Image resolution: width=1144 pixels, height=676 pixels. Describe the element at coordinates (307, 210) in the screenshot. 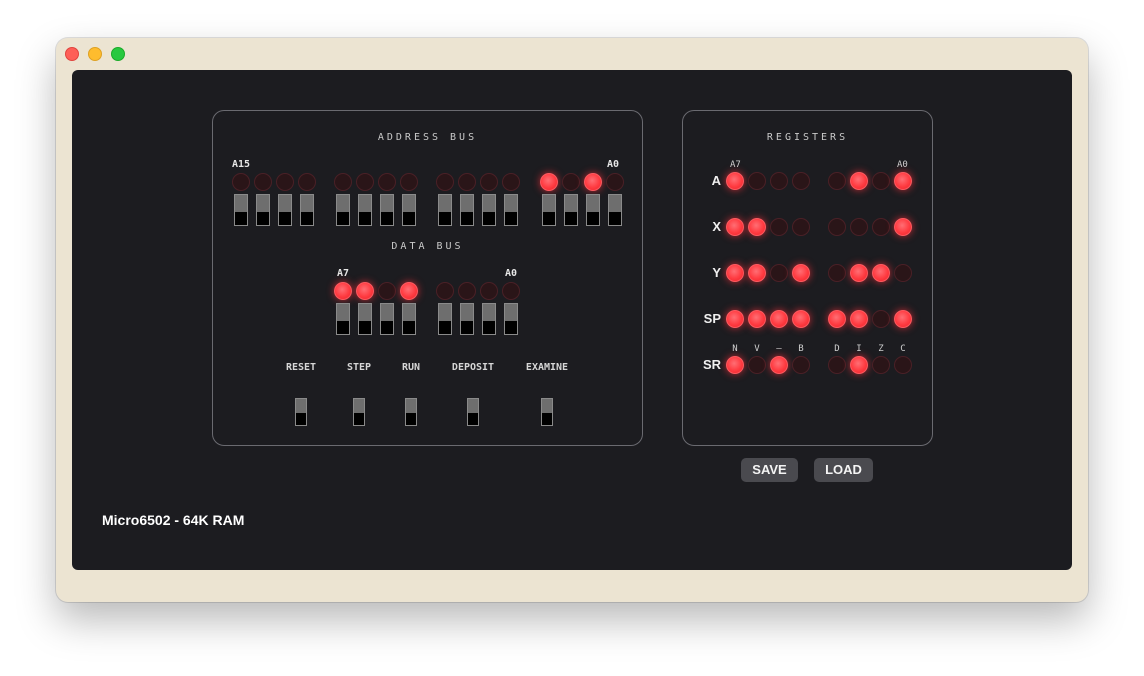

I see `address-switch-a12` at that location.